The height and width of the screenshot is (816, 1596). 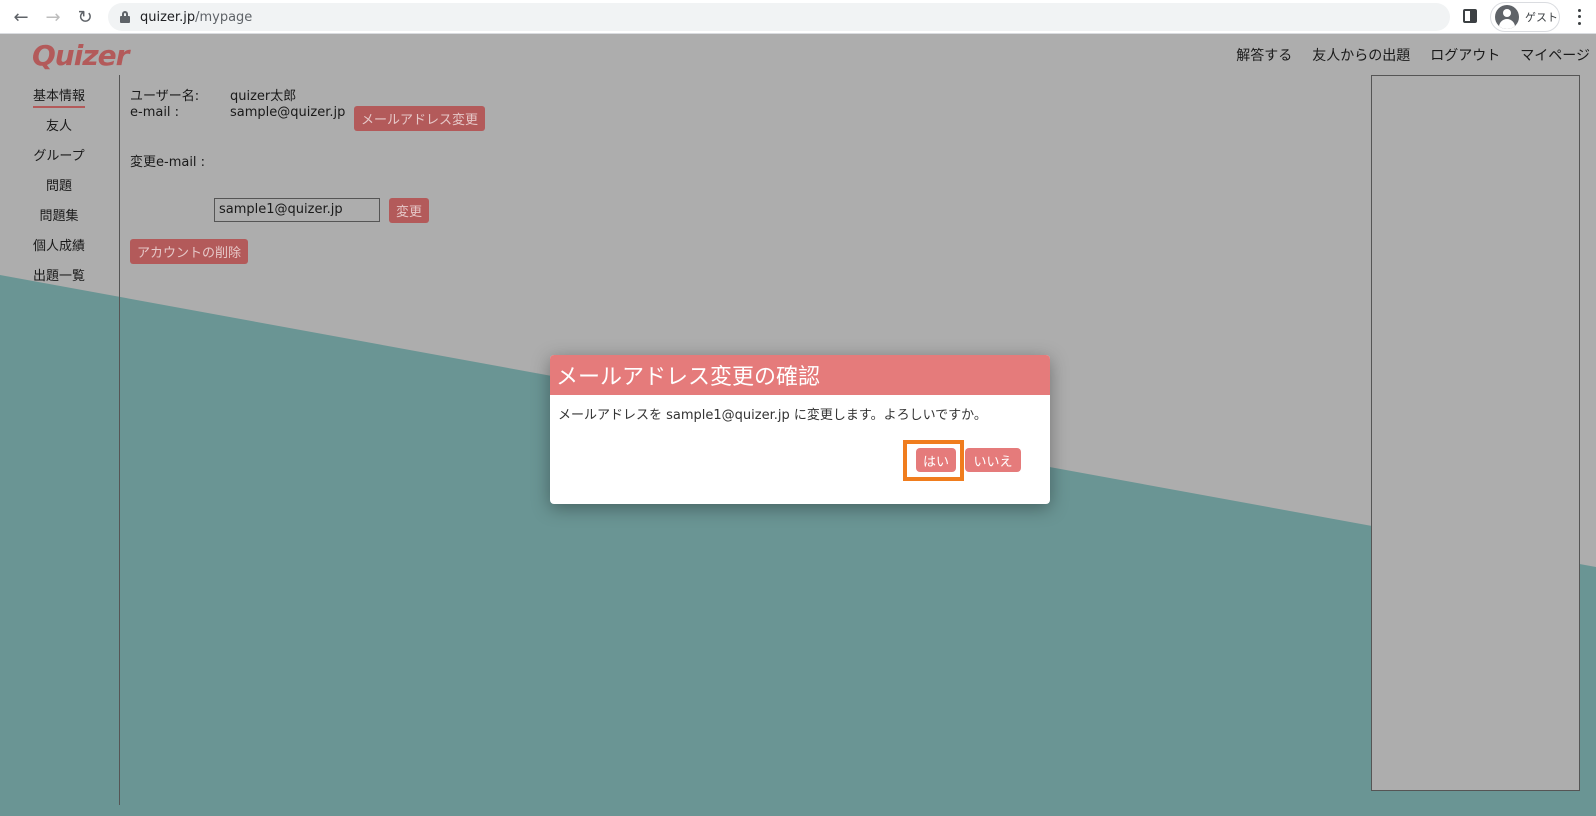 I want to click on sidebar-item-assigned-list: 出題一覧, so click(x=59, y=278).